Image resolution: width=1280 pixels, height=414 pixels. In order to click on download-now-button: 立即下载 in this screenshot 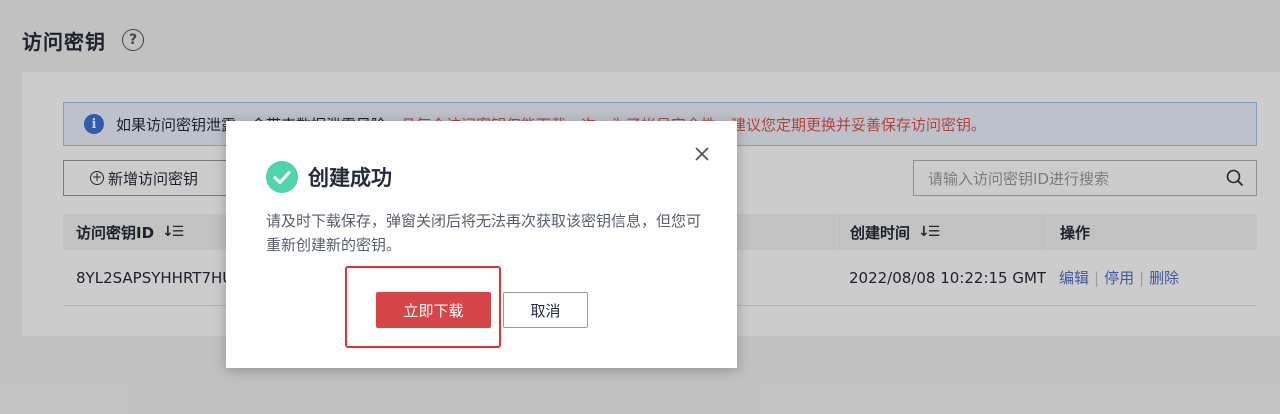, I will do `click(433, 310)`.